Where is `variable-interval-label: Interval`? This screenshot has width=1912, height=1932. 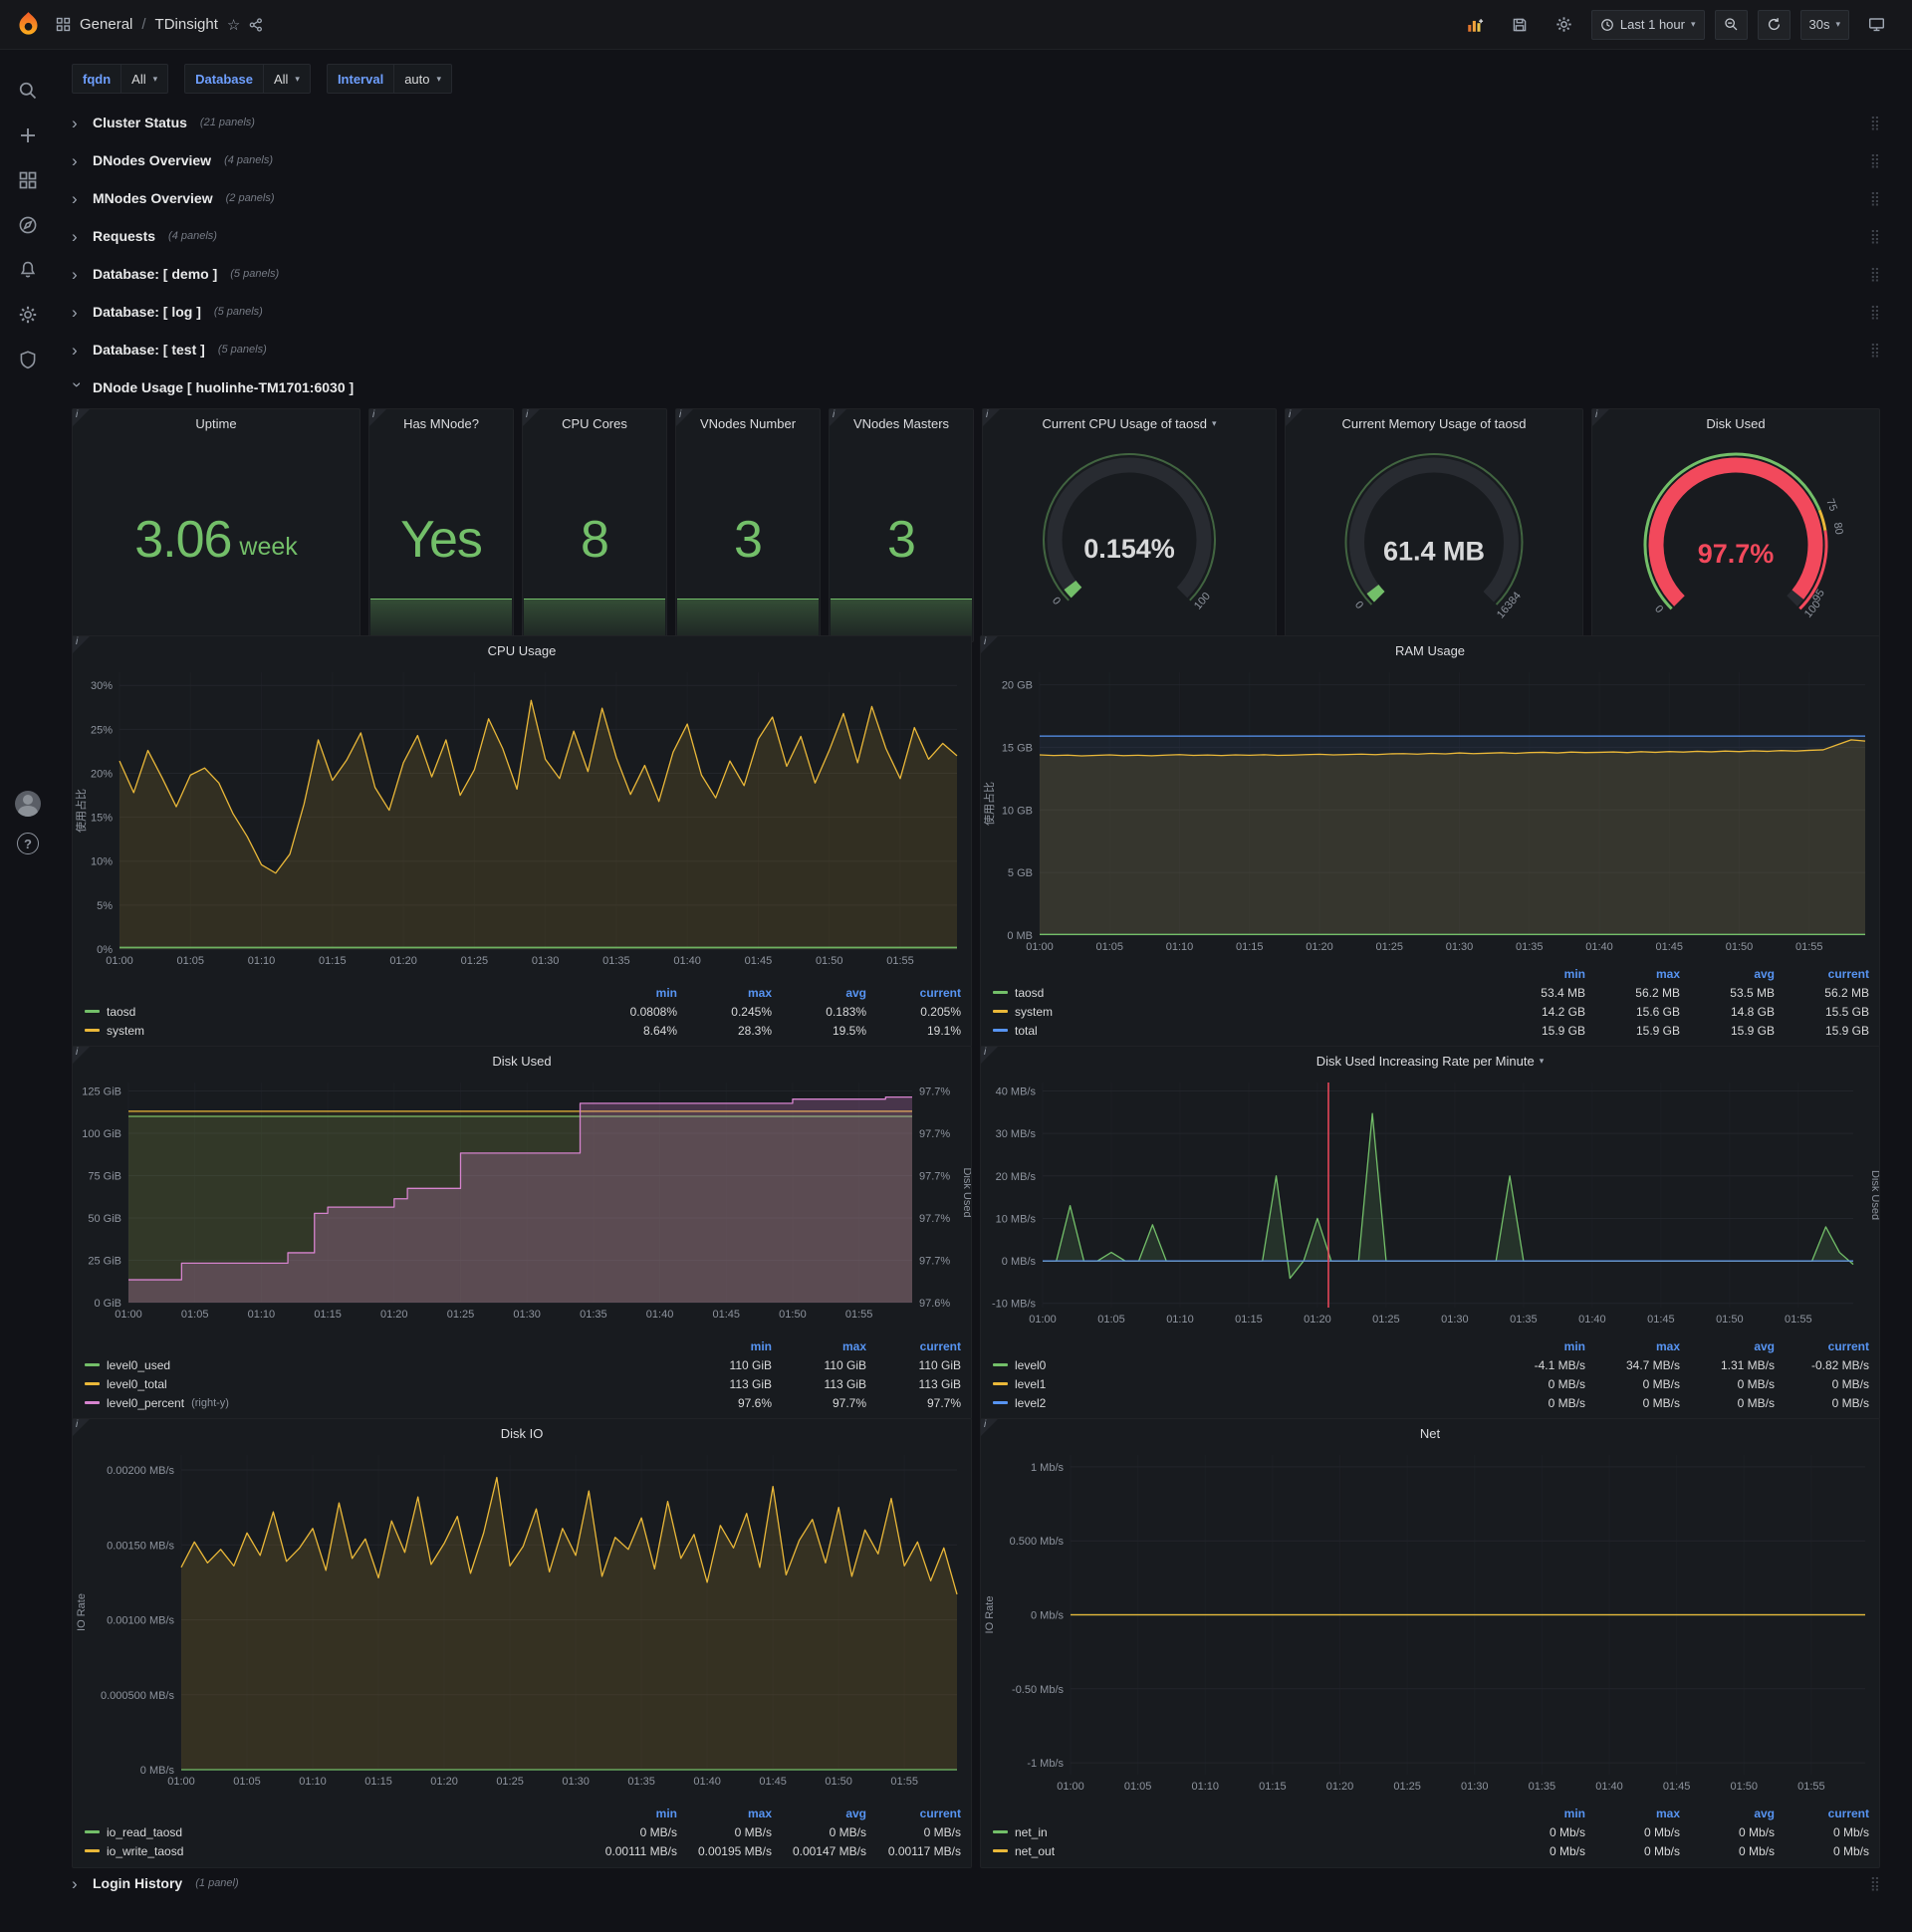
variable-interval-label: Interval is located at coordinates (360, 79).